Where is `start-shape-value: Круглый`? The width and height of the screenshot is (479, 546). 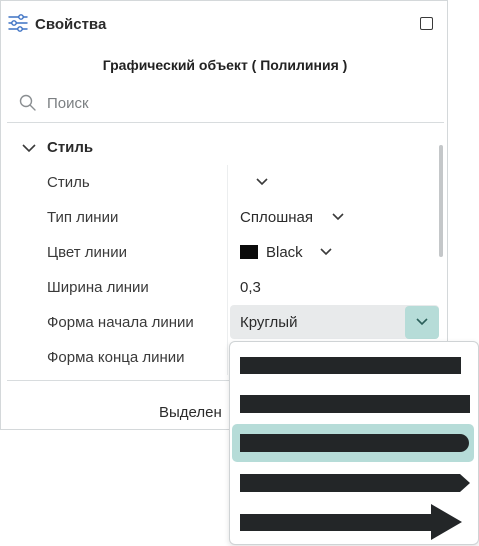
start-shape-value: Круглый is located at coordinates (269, 322).